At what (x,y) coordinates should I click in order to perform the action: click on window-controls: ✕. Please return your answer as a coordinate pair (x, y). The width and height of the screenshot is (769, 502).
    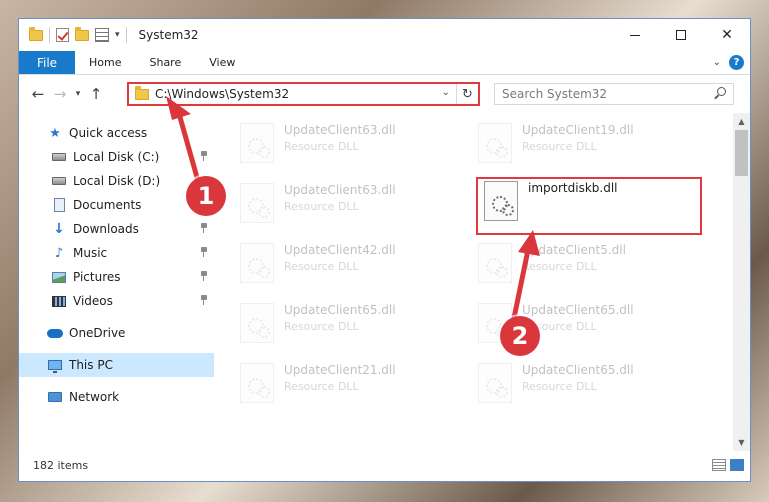
    Looking at the image, I should click on (681, 35).